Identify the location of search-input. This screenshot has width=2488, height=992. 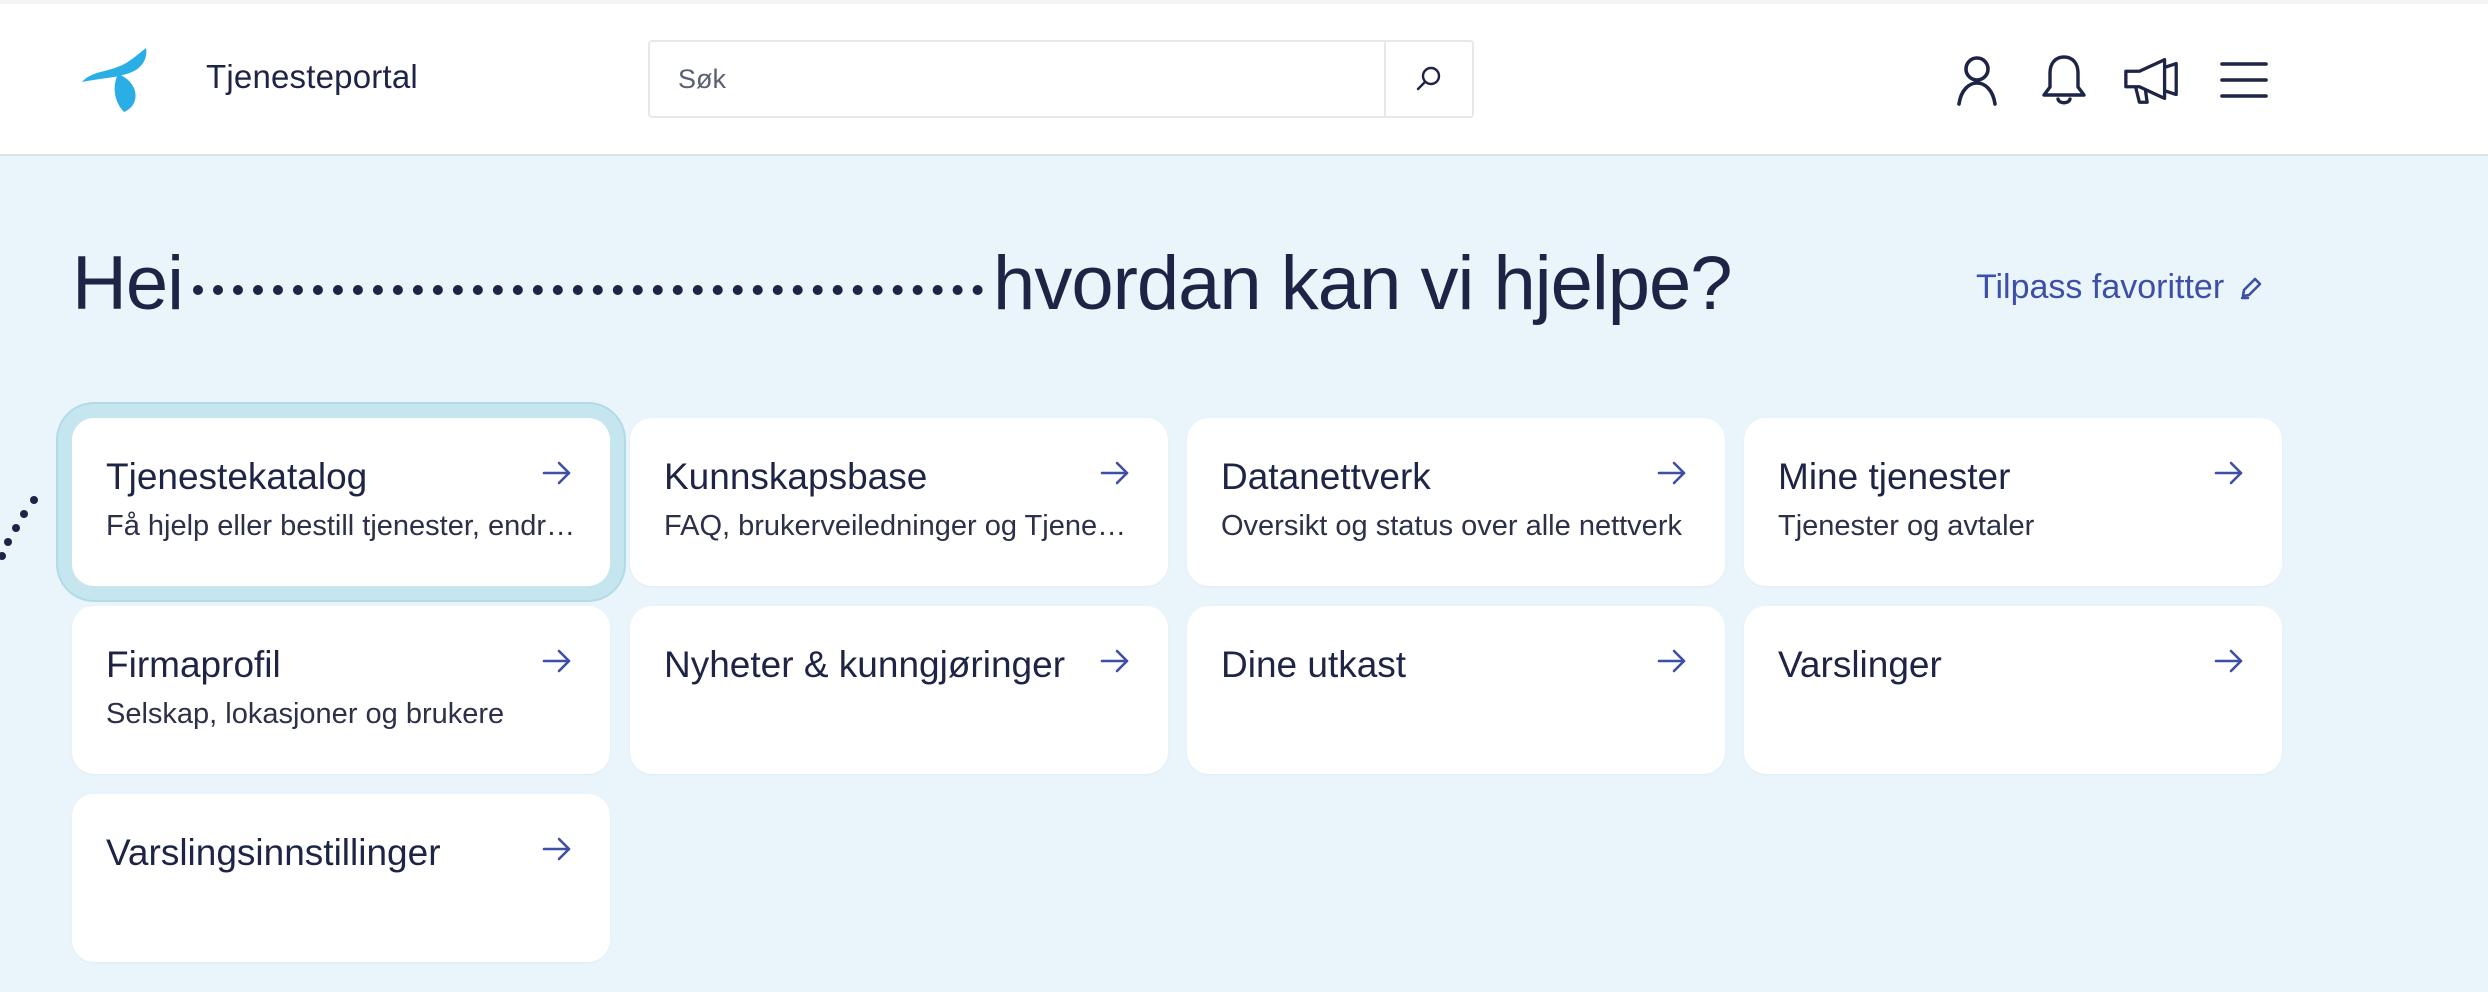
(1017, 79).